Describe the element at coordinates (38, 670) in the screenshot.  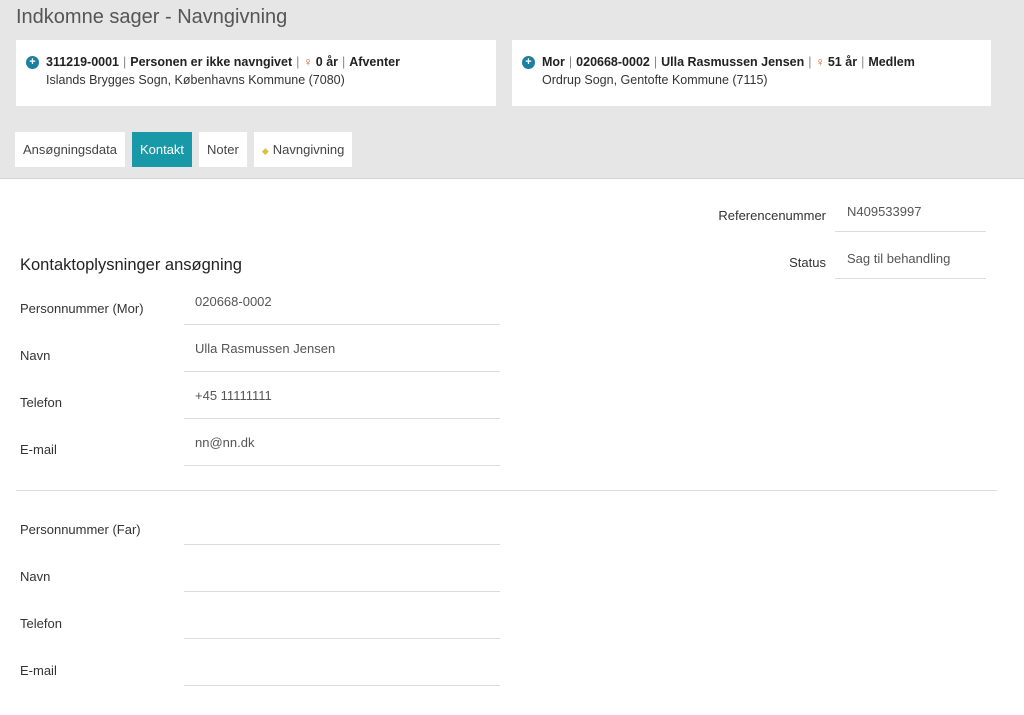
I see `father-email-label: E-mail` at that location.